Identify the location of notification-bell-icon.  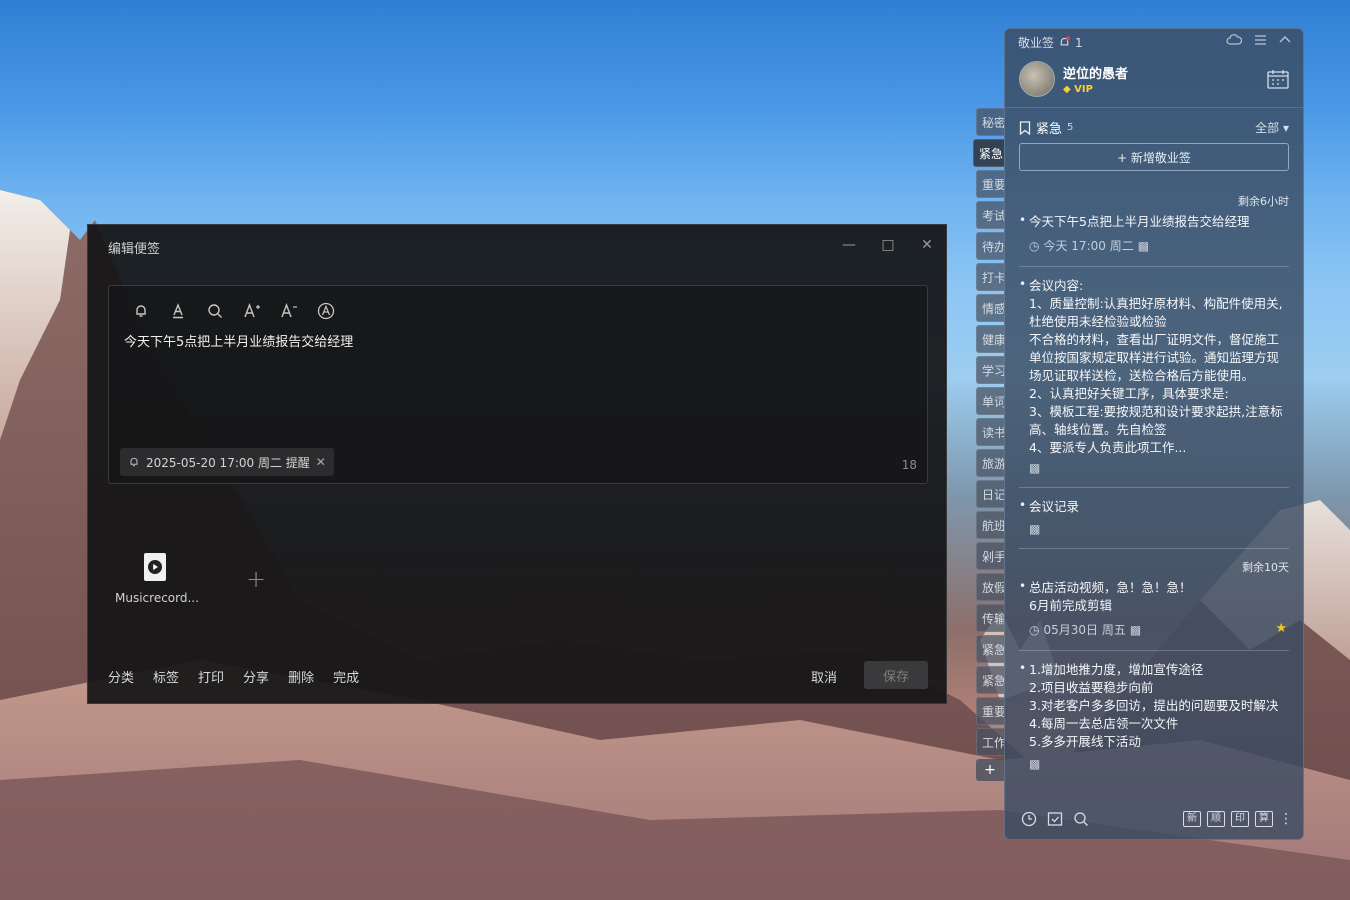
(1064, 42).